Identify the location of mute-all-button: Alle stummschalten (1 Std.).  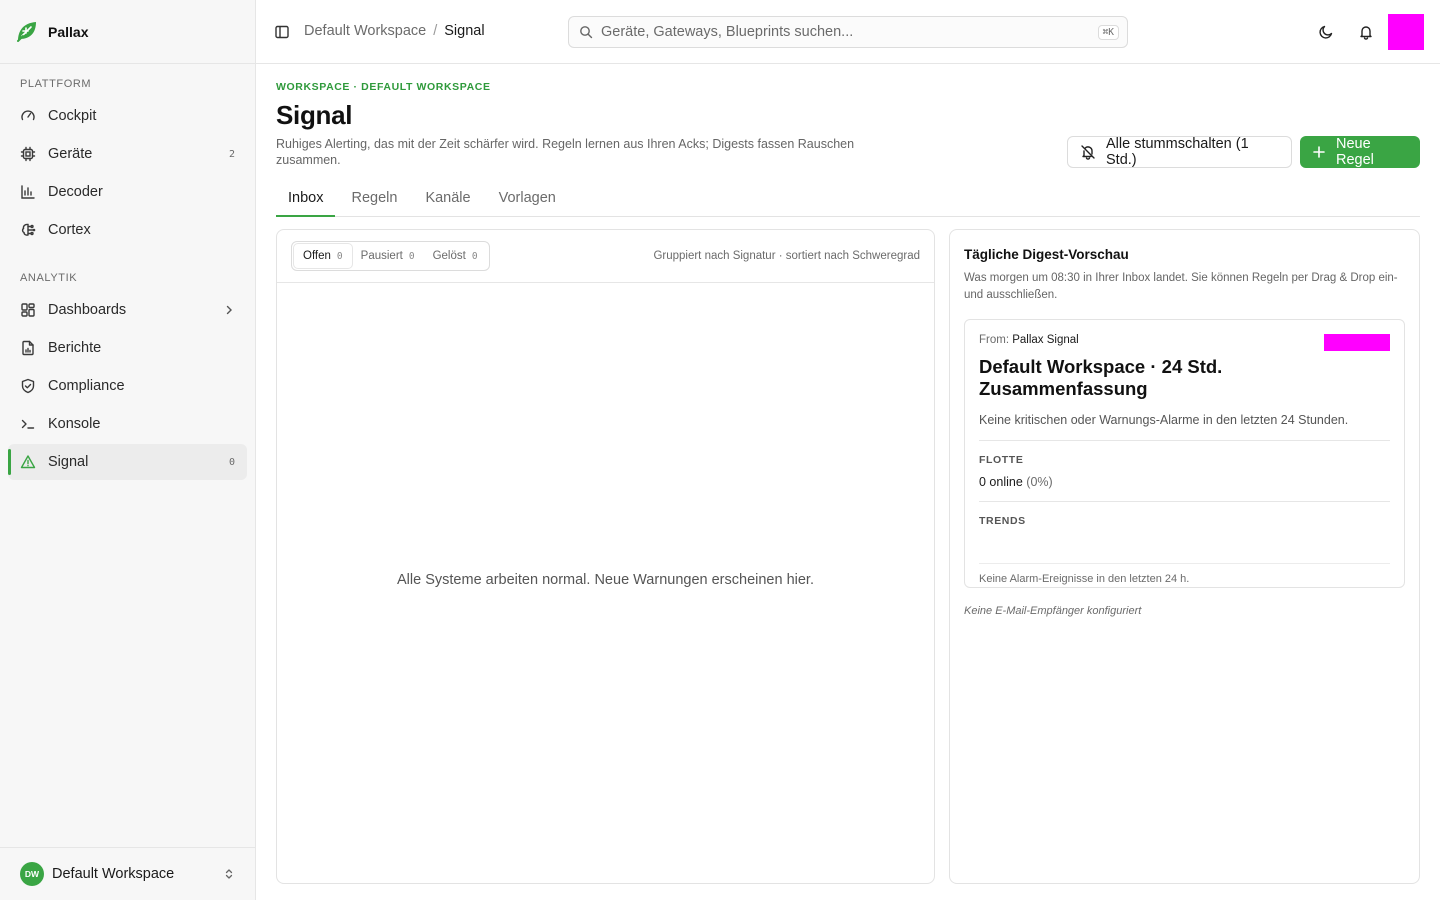
(1179, 152).